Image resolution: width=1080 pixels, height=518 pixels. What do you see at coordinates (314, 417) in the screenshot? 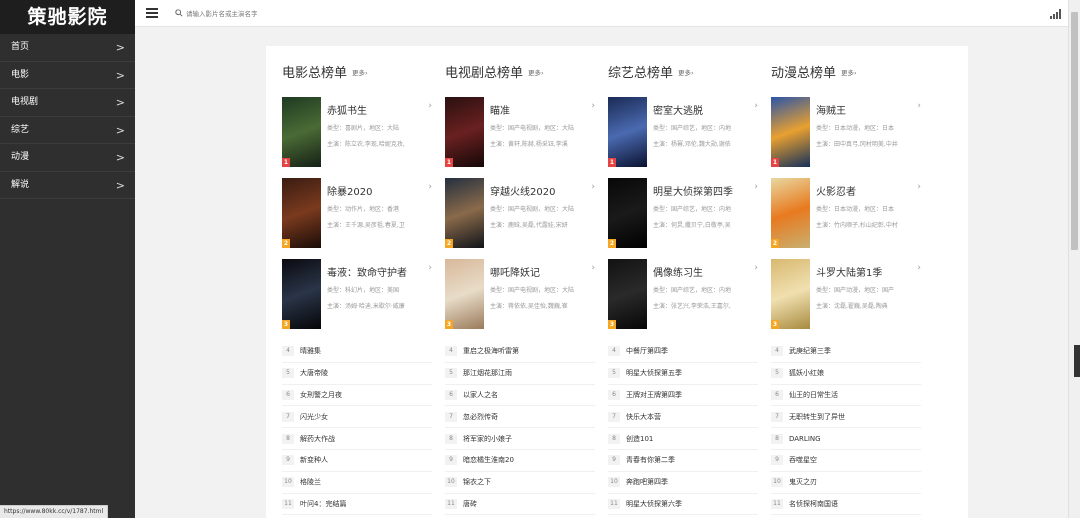
I see `list-item-title: 闪光少女` at bounding box center [314, 417].